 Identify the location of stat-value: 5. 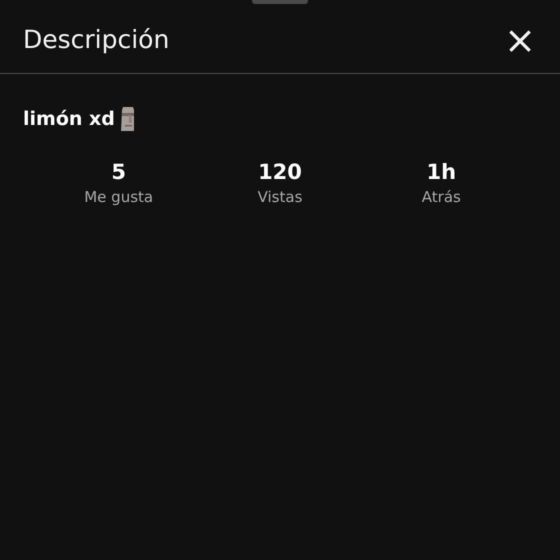
(118, 172).